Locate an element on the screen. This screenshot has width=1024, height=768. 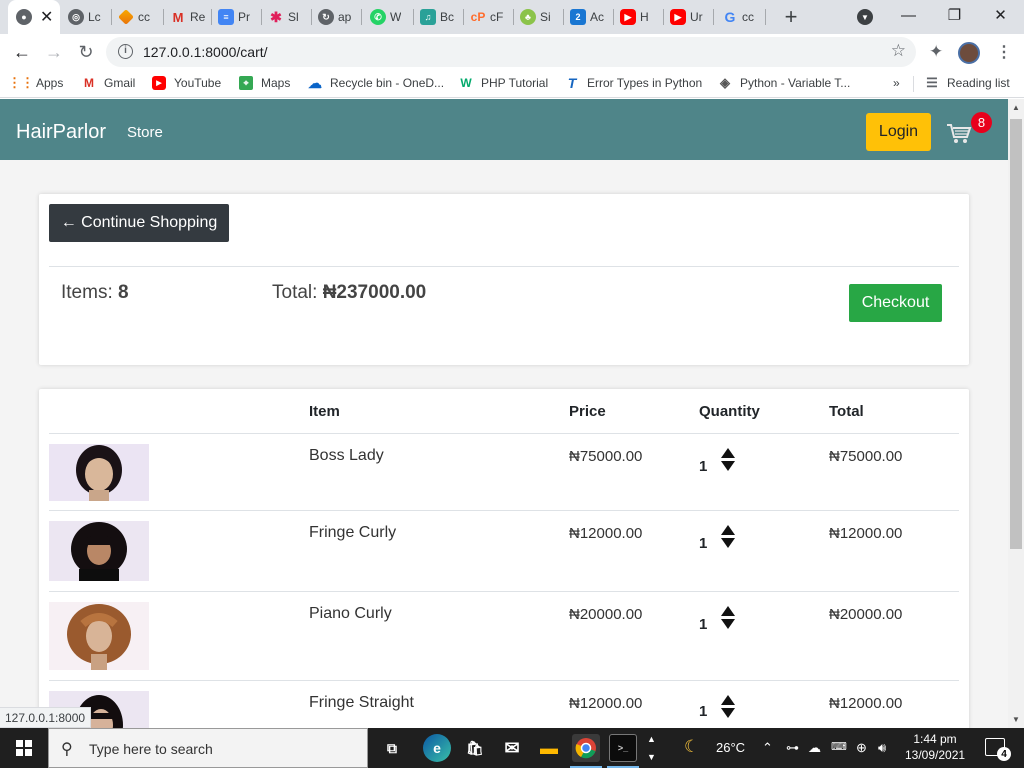
page-scrollbar: ▲ ▼ is located at coordinates (1016, 413).